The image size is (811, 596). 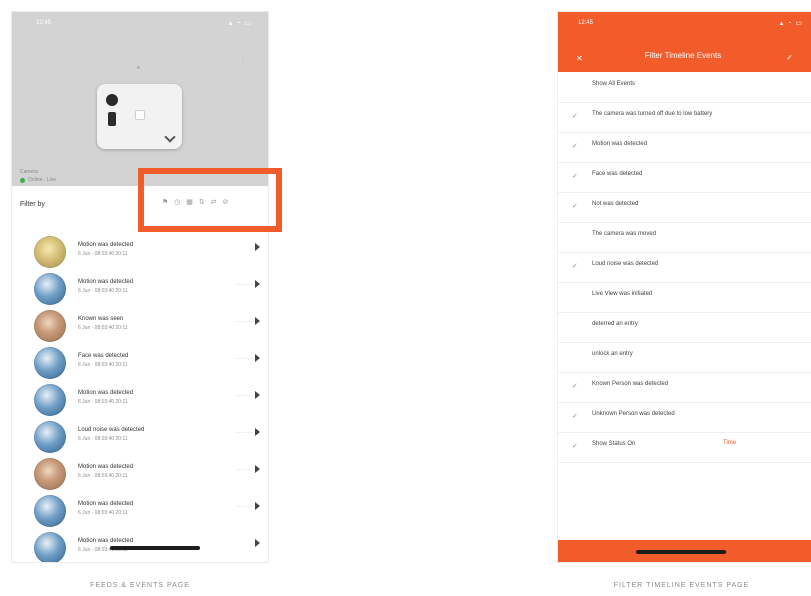 What do you see at coordinates (579, 58) in the screenshot?
I see `close-icon: ✕` at bounding box center [579, 58].